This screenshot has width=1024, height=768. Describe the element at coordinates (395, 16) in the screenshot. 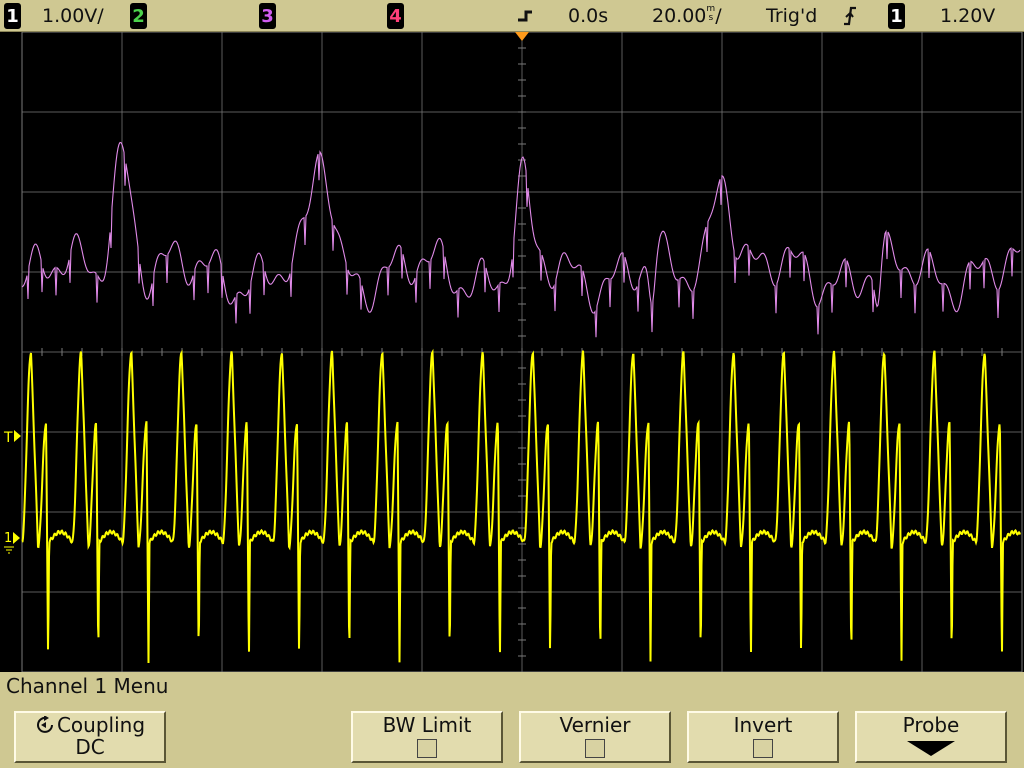

I see `channel-4-badge: 4` at that location.